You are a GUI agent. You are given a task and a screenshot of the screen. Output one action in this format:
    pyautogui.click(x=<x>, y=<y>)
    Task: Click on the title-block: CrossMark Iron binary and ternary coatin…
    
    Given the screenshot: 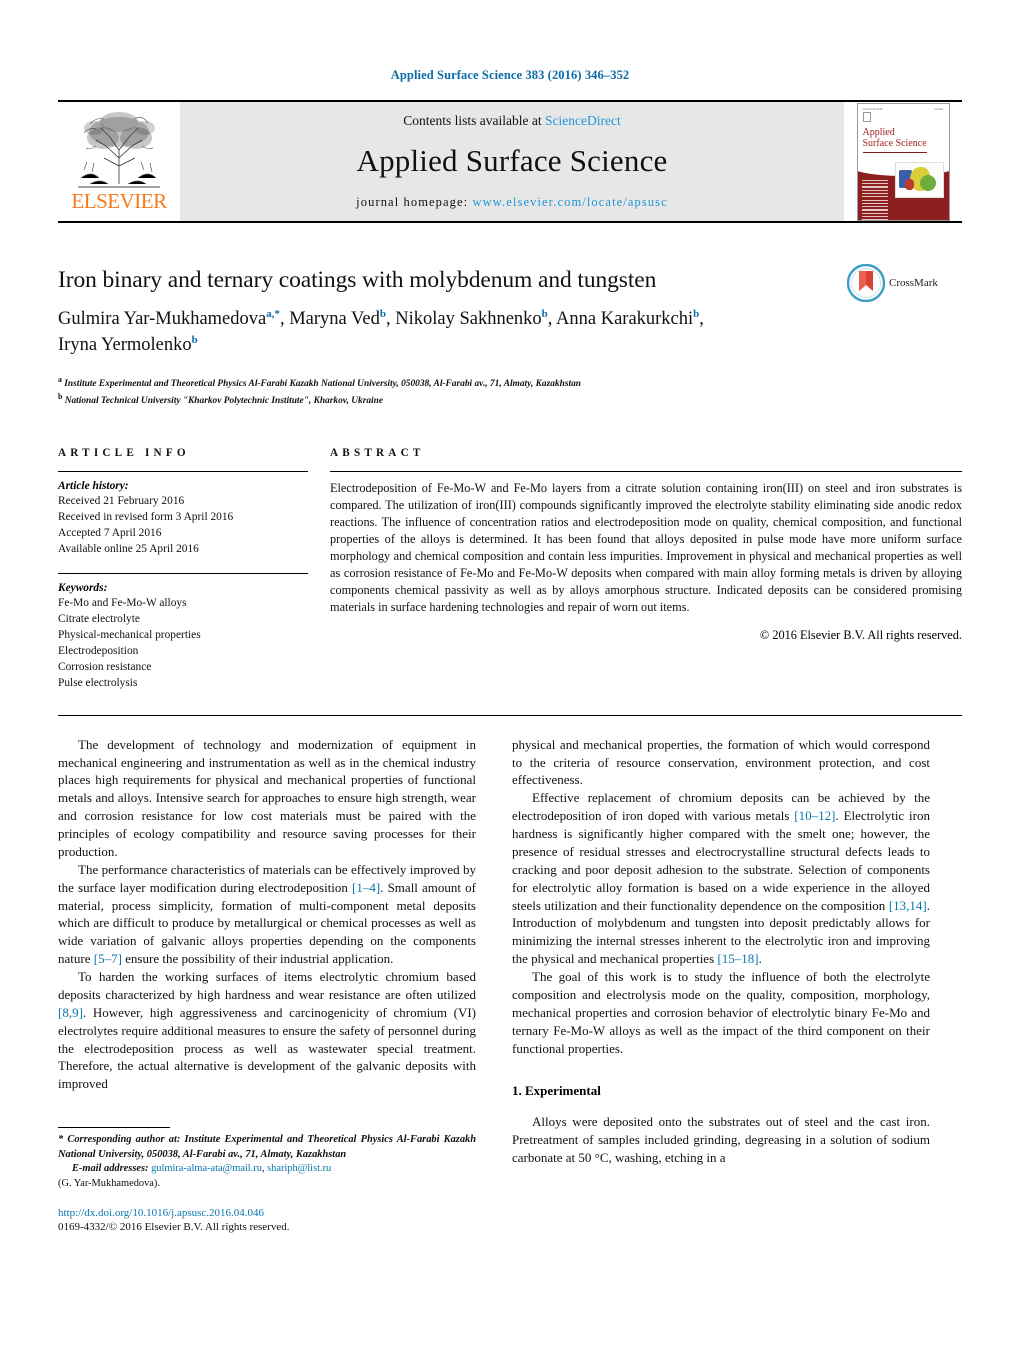 What is the action you would take?
    pyautogui.click(x=510, y=336)
    